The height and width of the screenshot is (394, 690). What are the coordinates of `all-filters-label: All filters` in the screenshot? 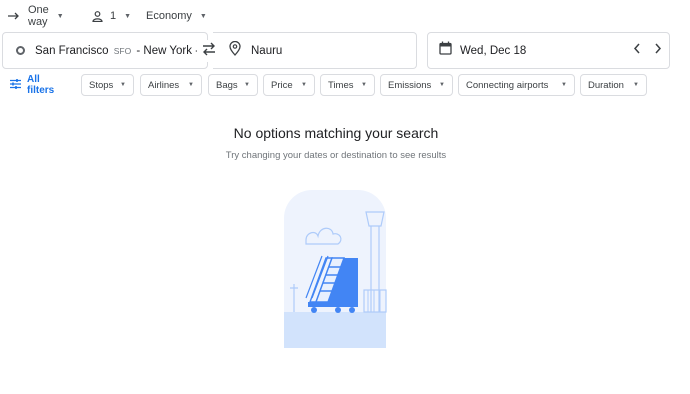 It's located at (41, 85).